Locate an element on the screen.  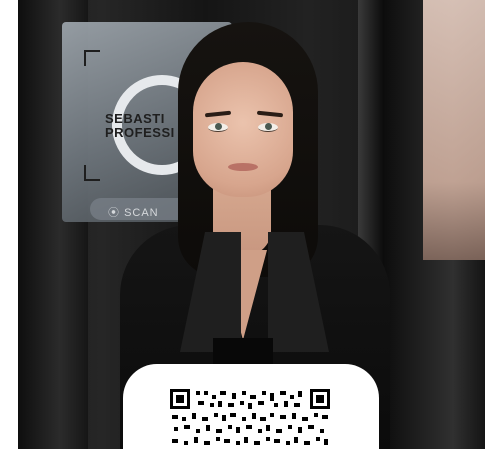
sign-line-1: SEBASTI is located at coordinates (135, 118).